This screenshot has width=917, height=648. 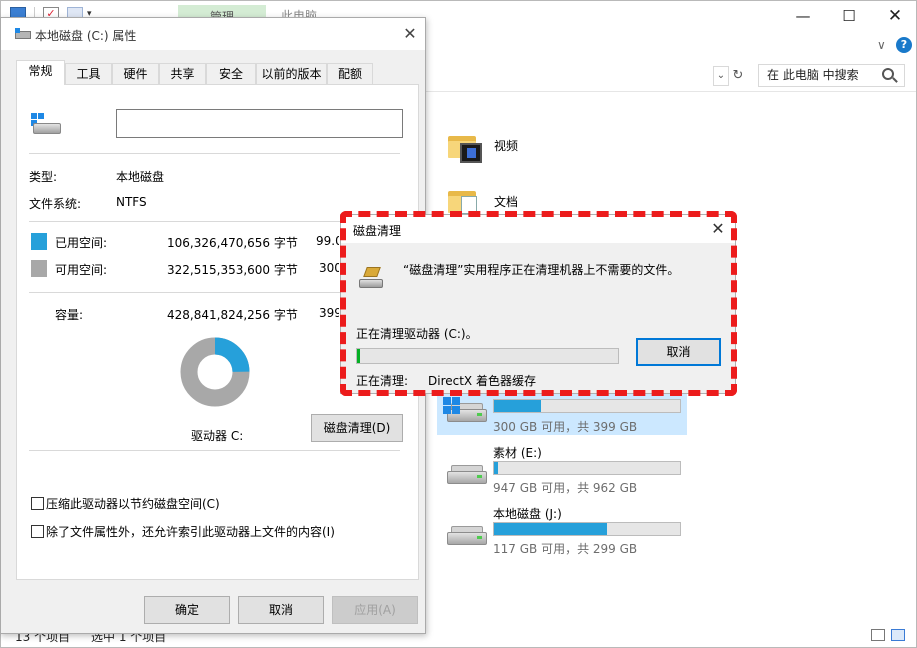 I want to click on used-space-label: 已用空间:, so click(x=81, y=243).